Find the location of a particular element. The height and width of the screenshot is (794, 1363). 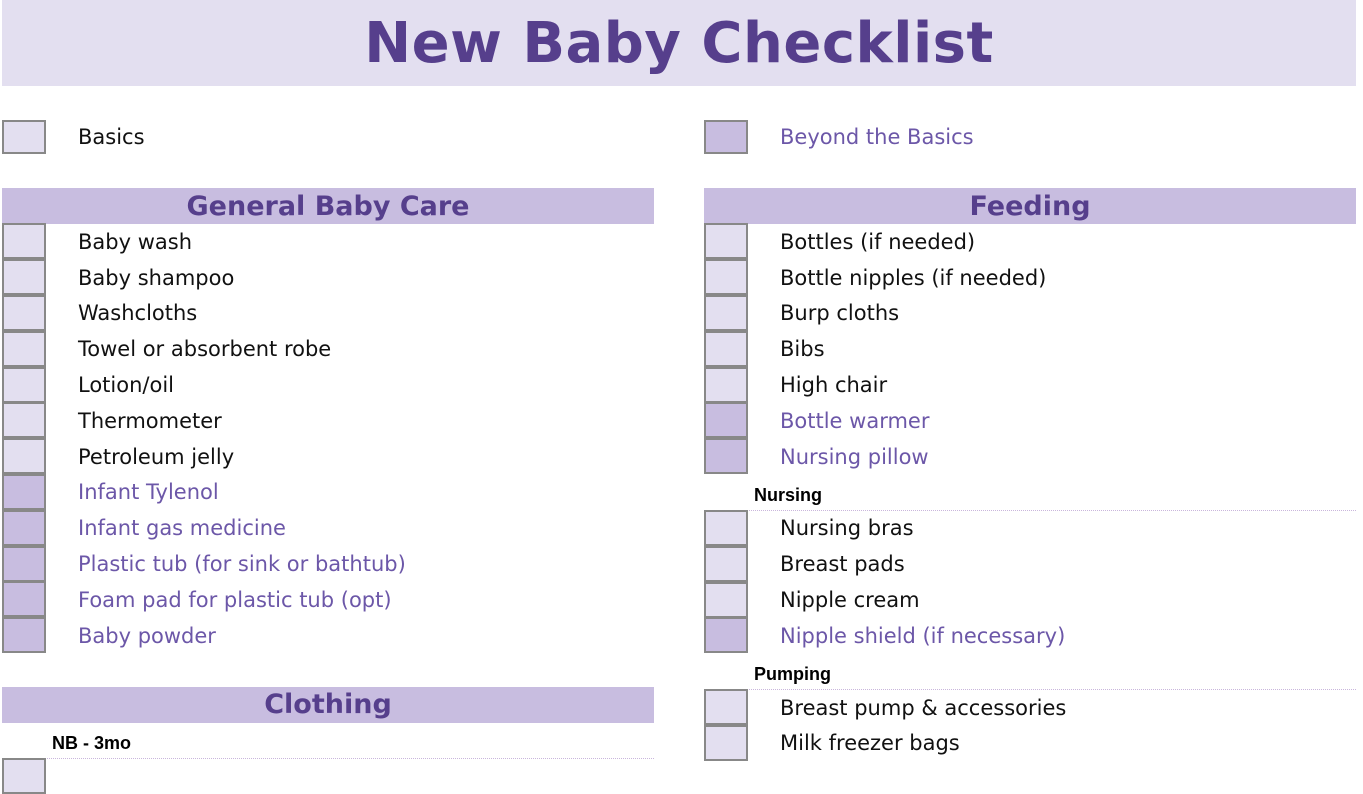

list-item: Milk freezer bags is located at coordinates (1030, 743).